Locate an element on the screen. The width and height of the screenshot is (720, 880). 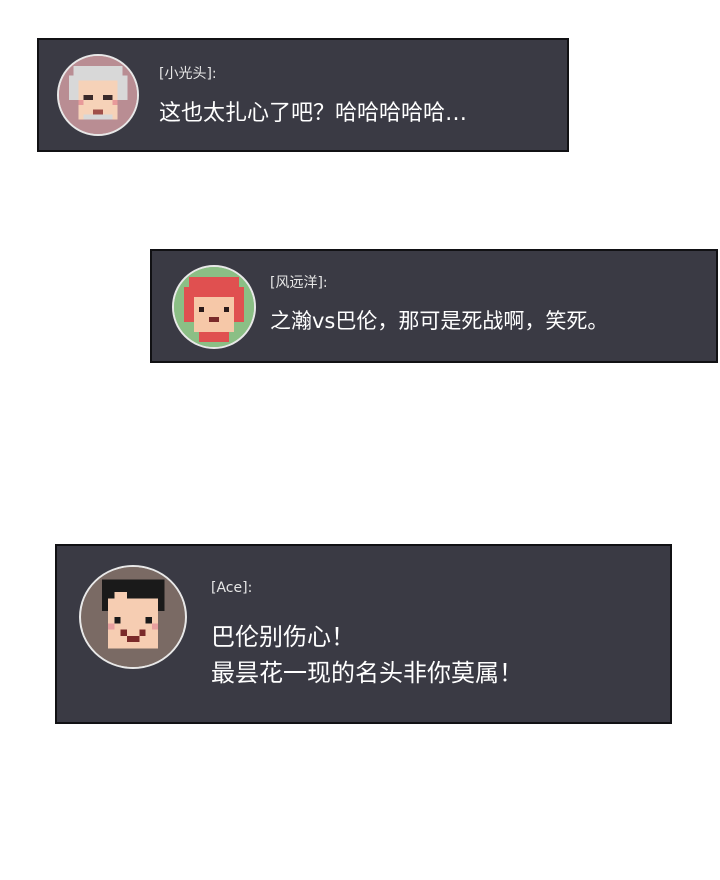
message-text: 巴伦别伤心！ 最昙花一现的名头非你莫属！ is located at coordinates (367, 655).